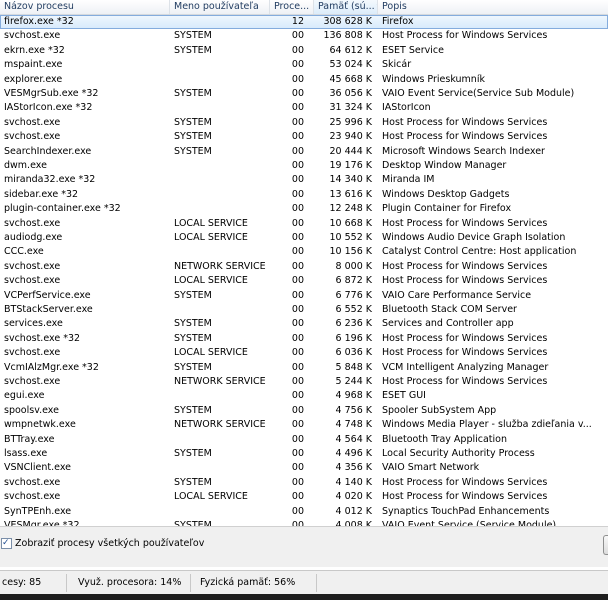  Describe the element at coordinates (304, 51) in the screenshot. I see `table-row: ekrn.exe *32 SYSTEM 00 64 612 K ESET Service` at that location.